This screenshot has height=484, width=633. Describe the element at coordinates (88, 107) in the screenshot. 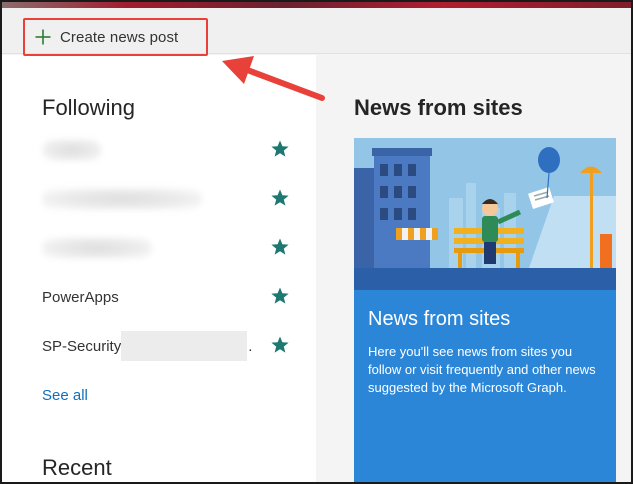

I see `following-title: Following` at that location.